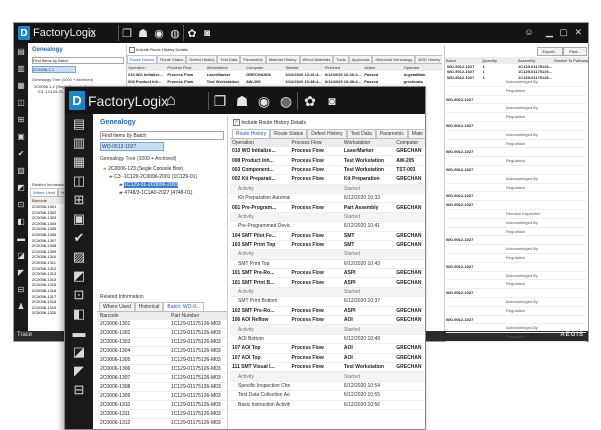 This screenshot has height=430, width=601. Describe the element at coordinates (229, 59) in the screenshot. I see `back-history-tab: Test Data` at that location.